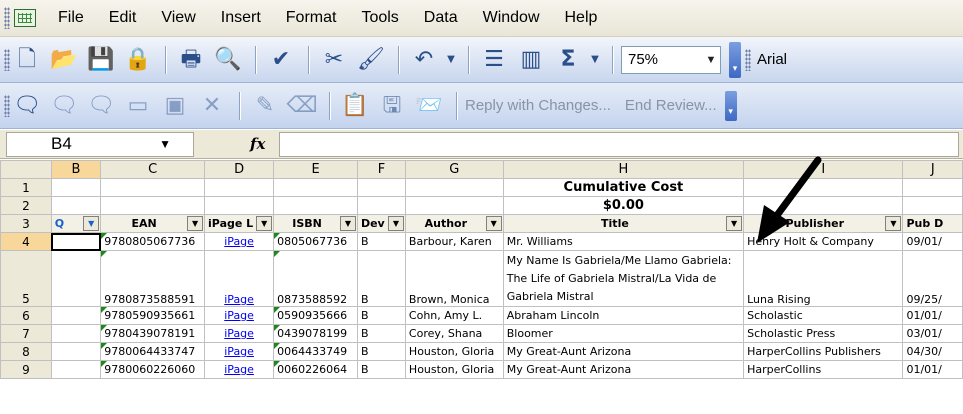 The width and height of the screenshot is (963, 414). Describe the element at coordinates (153, 223) in the screenshot. I see `header-cell-ean: EAN ▼` at that location.